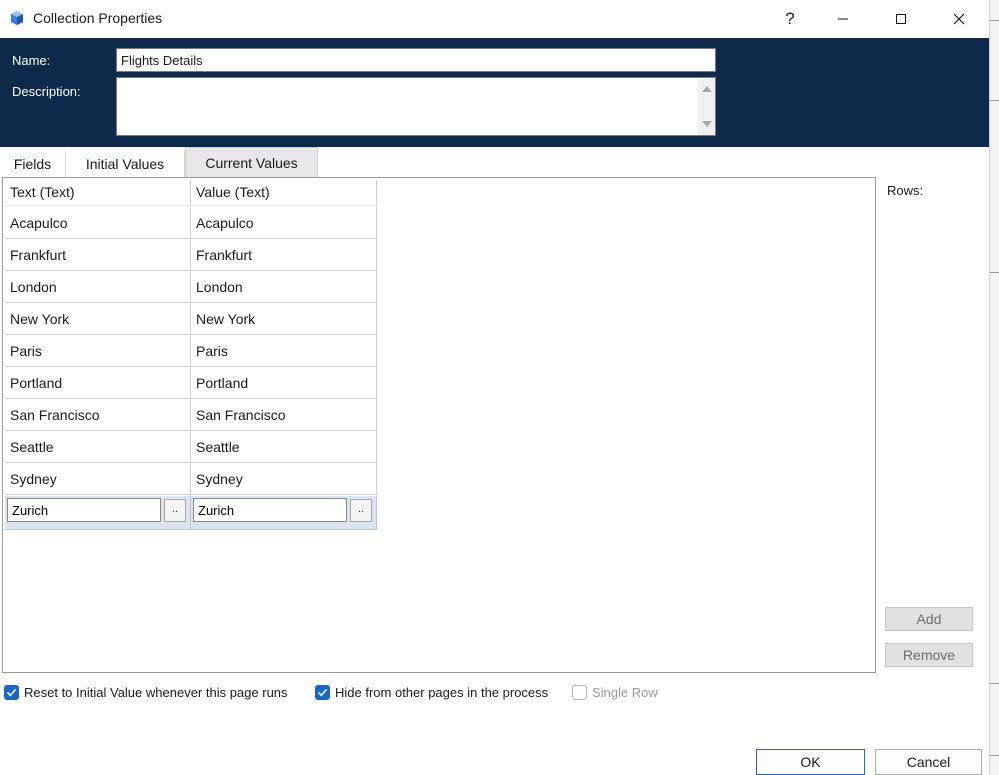  I want to click on value-ellipsis-button: .., so click(361, 510).